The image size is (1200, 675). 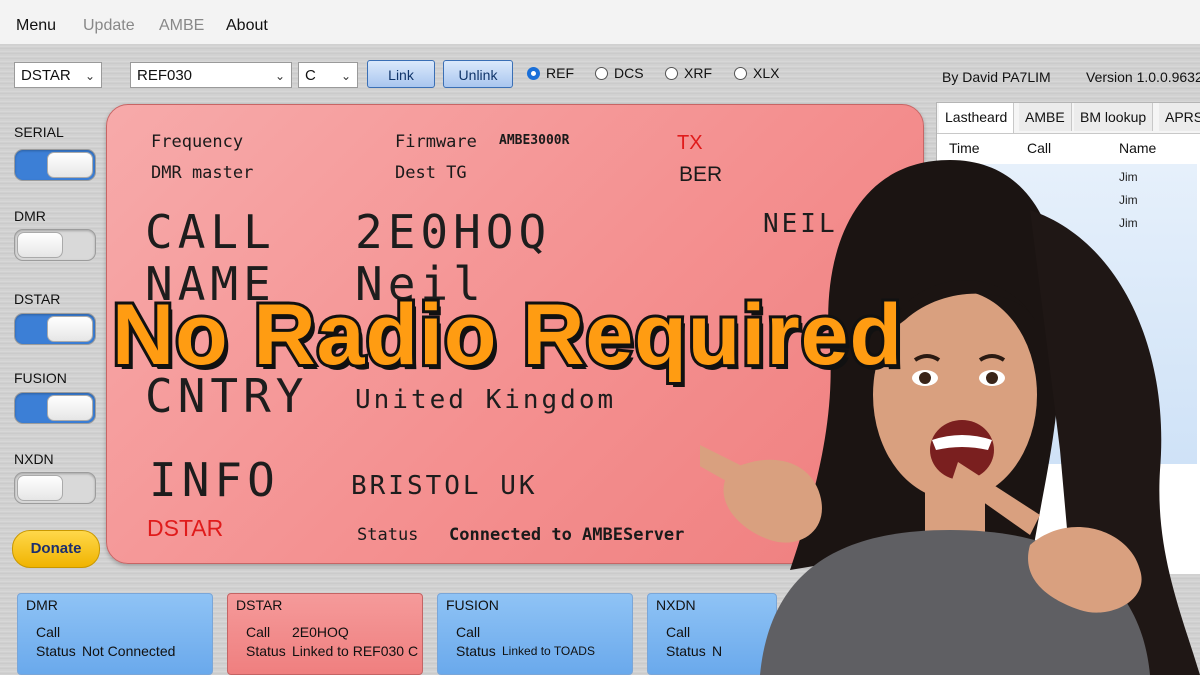 What do you see at coordinates (1114, 117) in the screenshot?
I see `tab-bm-lookup: BM lookup` at bounding box center [1114, 117].